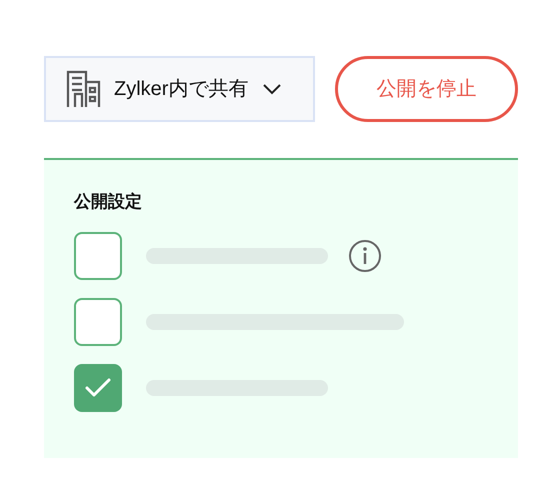 This screenshot has width=560, height=500. Describe the element at coordinates (426, 89) in the screenshot. I see `stop-publishing-button: 公開を停止` at that location.